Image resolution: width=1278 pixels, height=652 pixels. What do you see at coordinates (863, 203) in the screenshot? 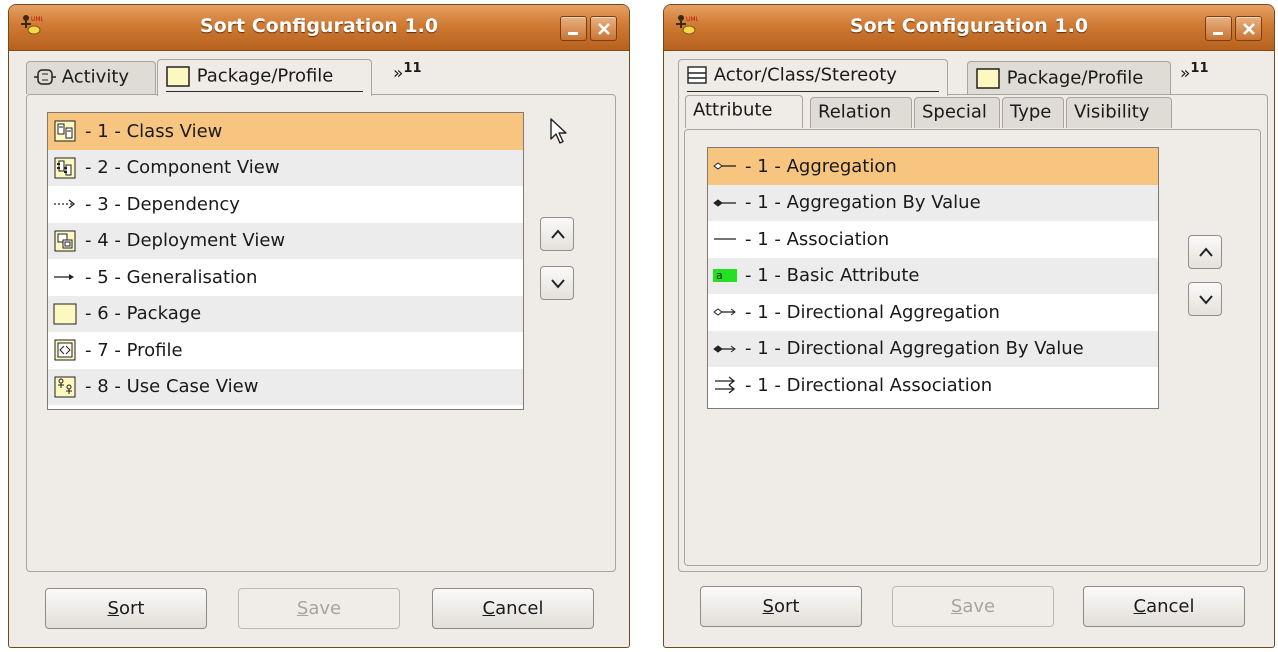
I see `list-item-label: - 1 - Aggregation By Value` at bounding box center [863, 203].